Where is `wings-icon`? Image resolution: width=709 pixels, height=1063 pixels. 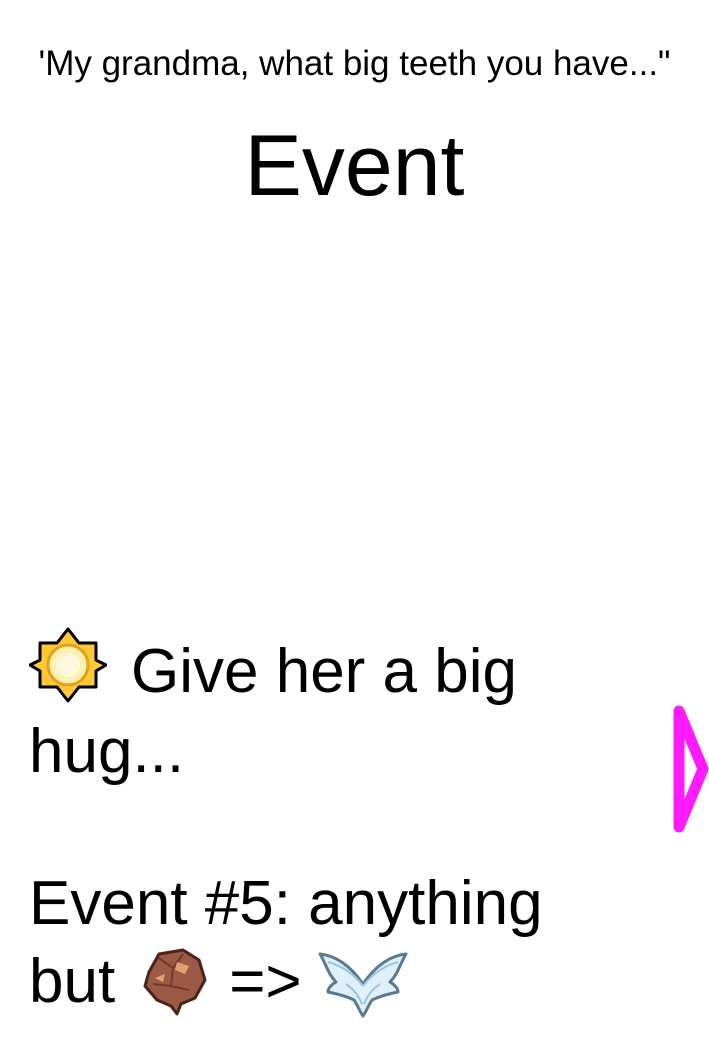
wings-icon is located at coordinates (363, 981).